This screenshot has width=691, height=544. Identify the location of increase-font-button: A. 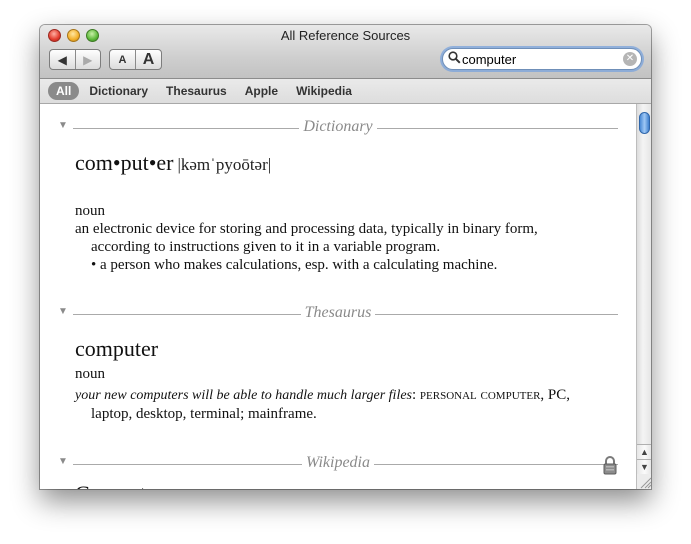
(148, 59).